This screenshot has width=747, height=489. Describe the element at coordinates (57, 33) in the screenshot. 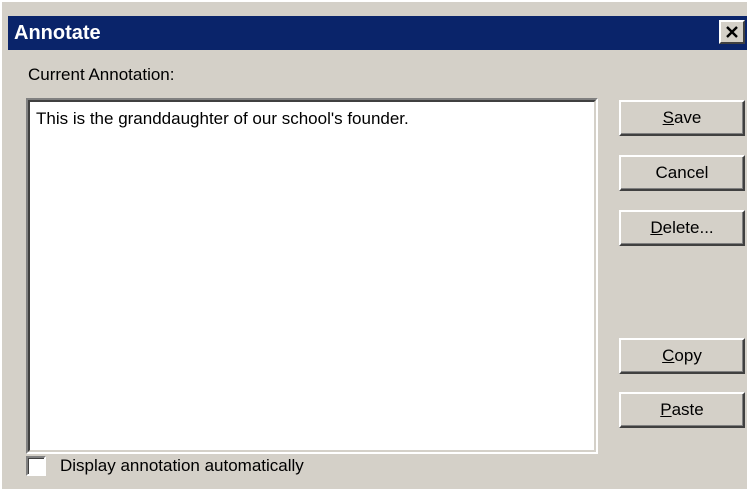

I see `window-title: Annotate` at that location.